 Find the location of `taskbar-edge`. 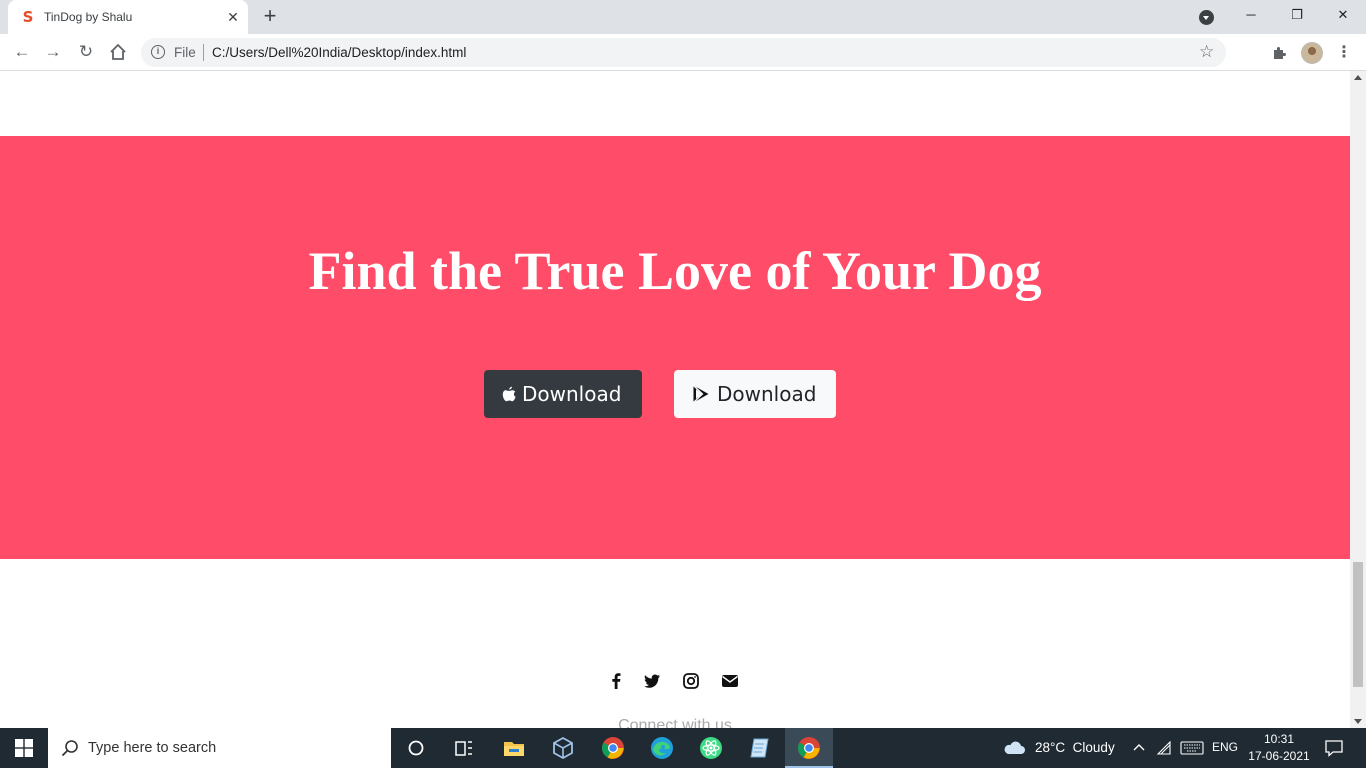

taskbar-edge is located at coordinates (662, 748).